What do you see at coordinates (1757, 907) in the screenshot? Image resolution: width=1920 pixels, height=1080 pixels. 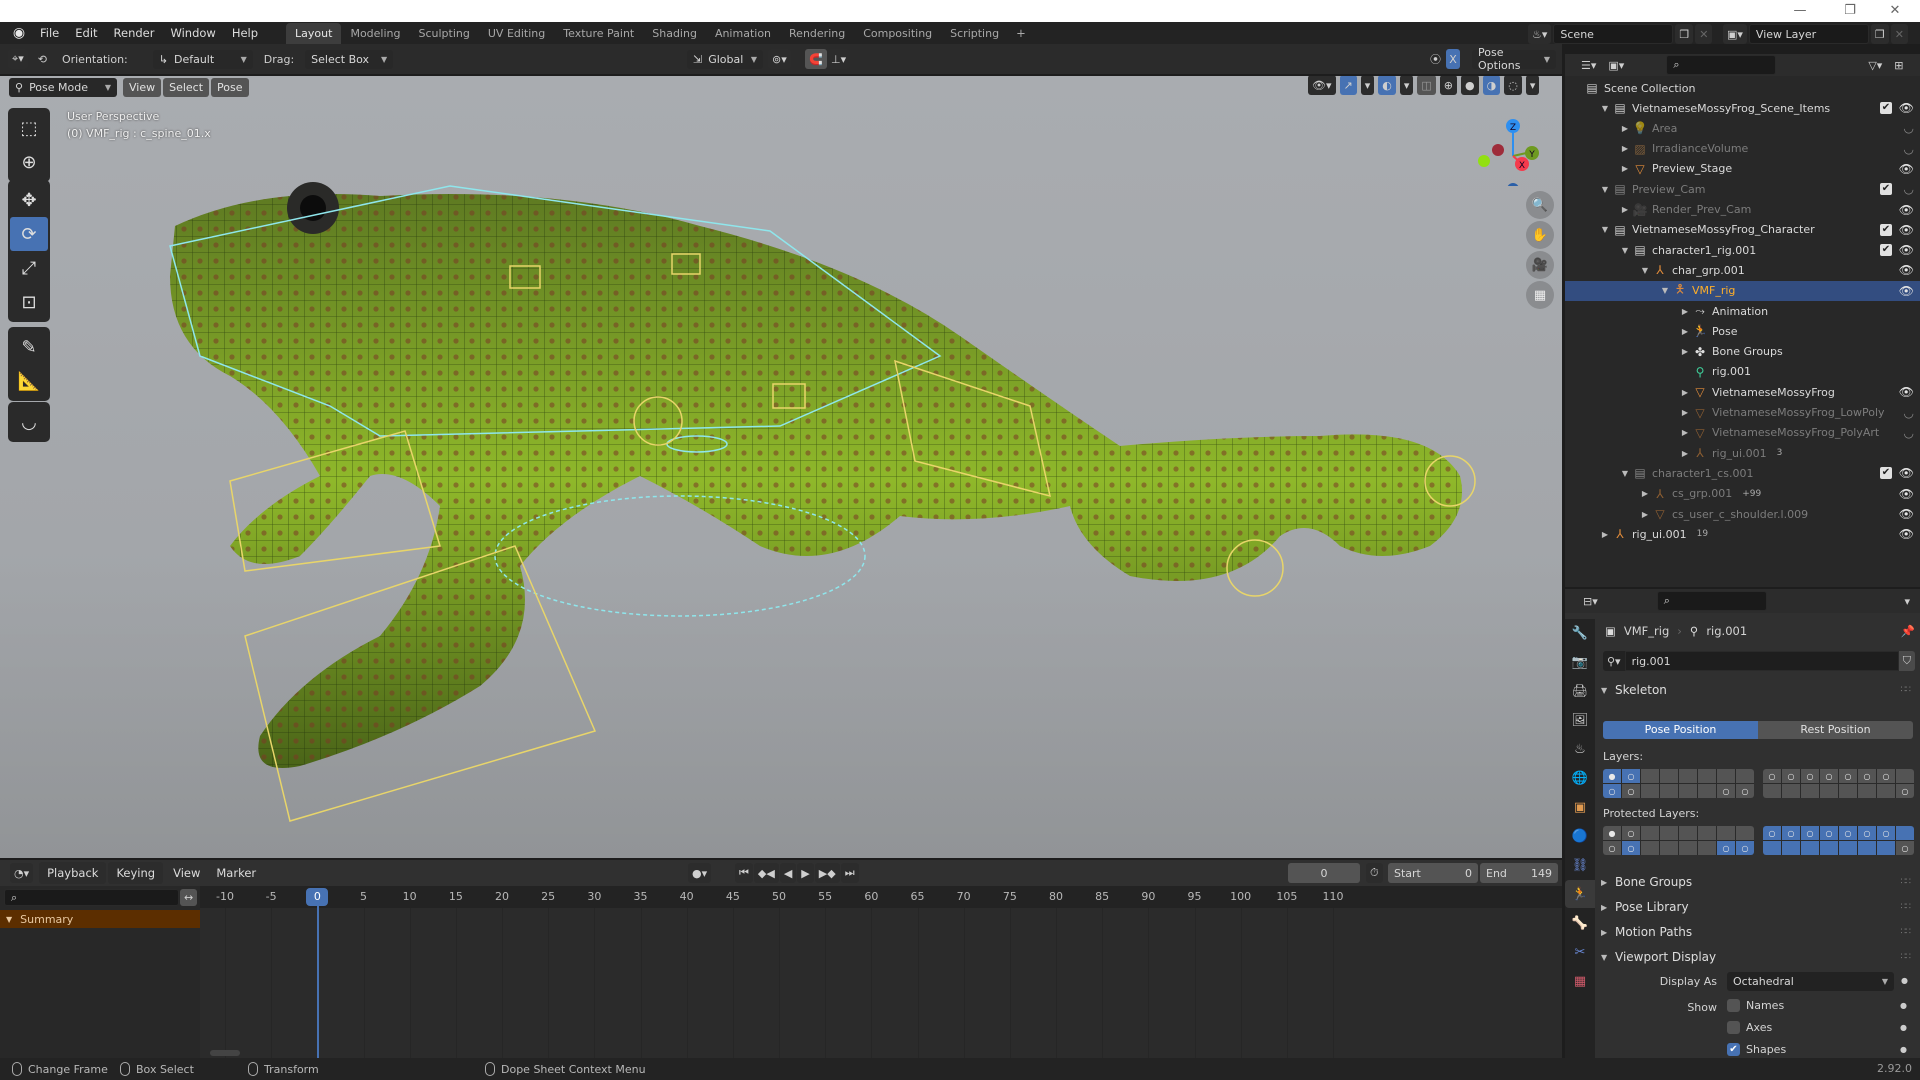 I see `panel-header-pose-library: ▶ Pose Library ∷∷` at bounding box center [1757, 907].